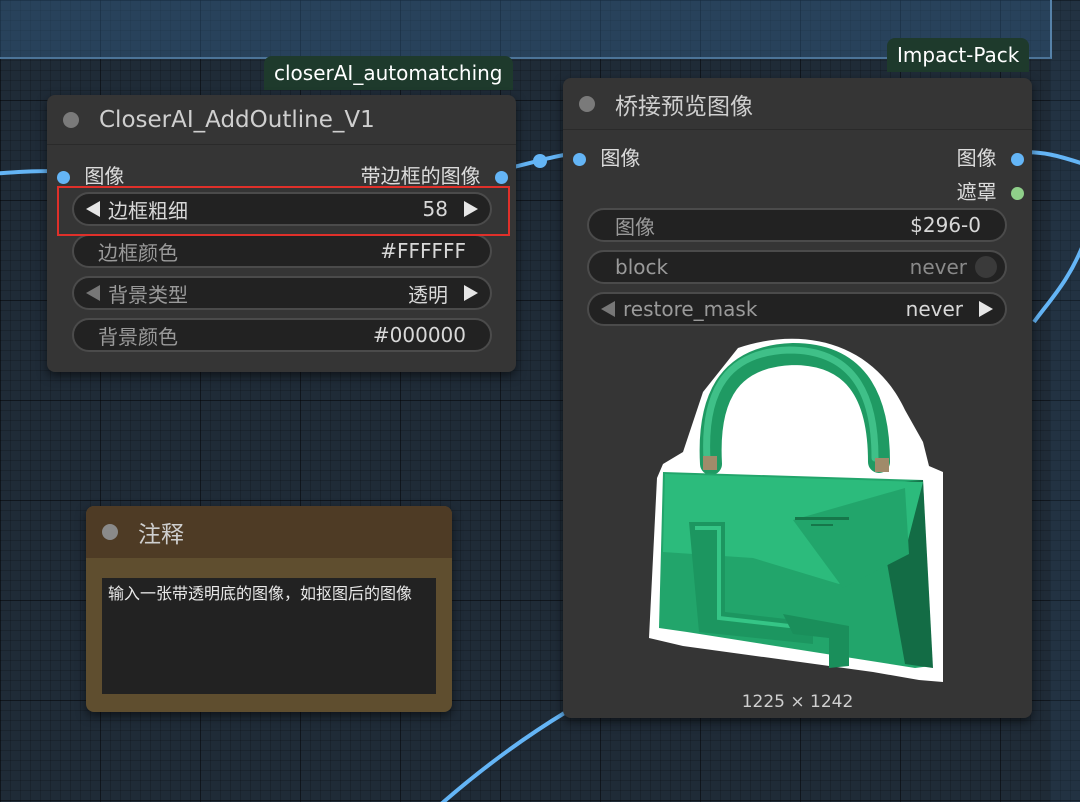  Describe the element at coordinates (269, 636) in the screenshot. I see `note-textarea: 输入一张带透明底的图像，如抠图后的图像` at that location.